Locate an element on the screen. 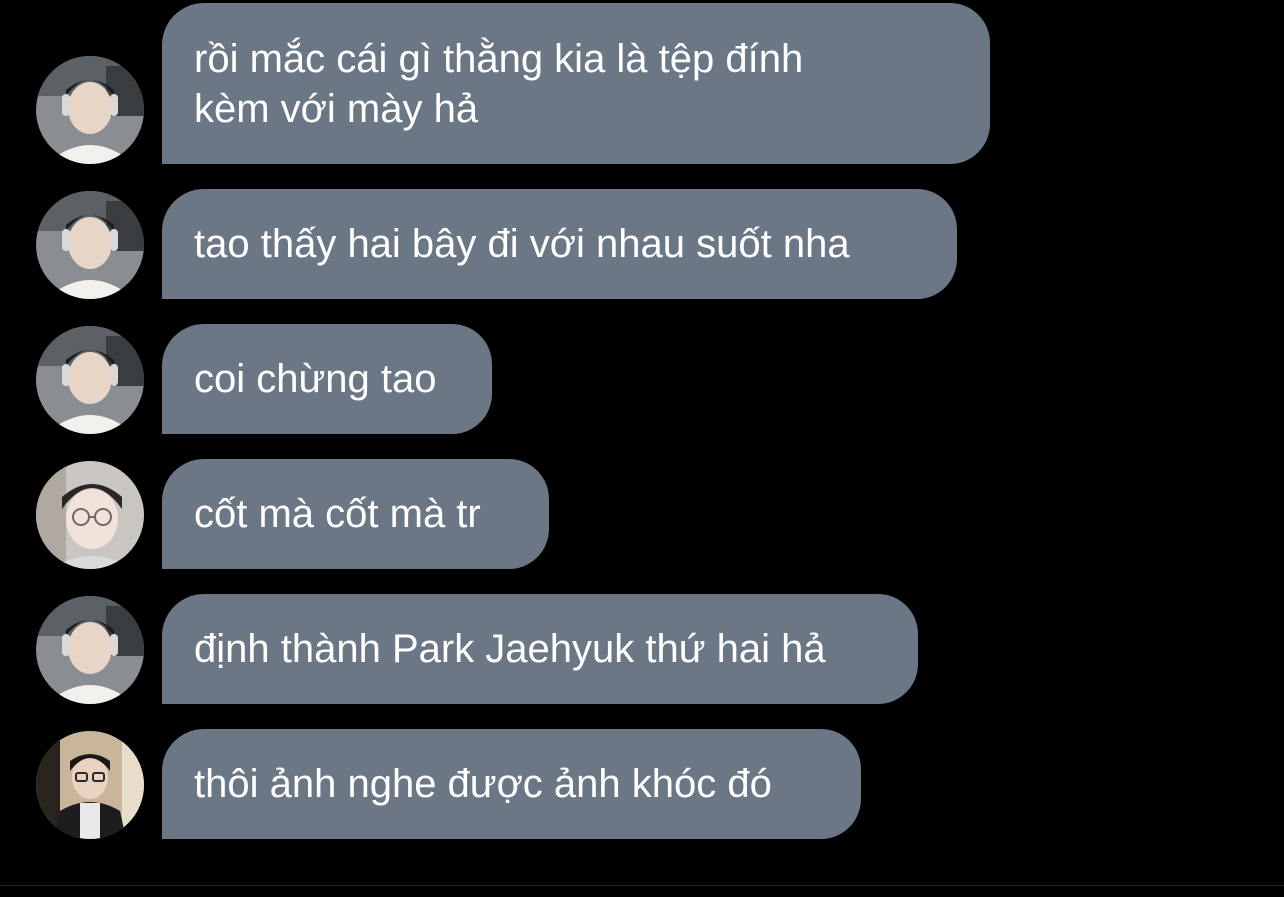 The image size is (1284, 897). message-text: định thành Park Jaehyuk thứ hai hả is located at coordinates (510, 649).